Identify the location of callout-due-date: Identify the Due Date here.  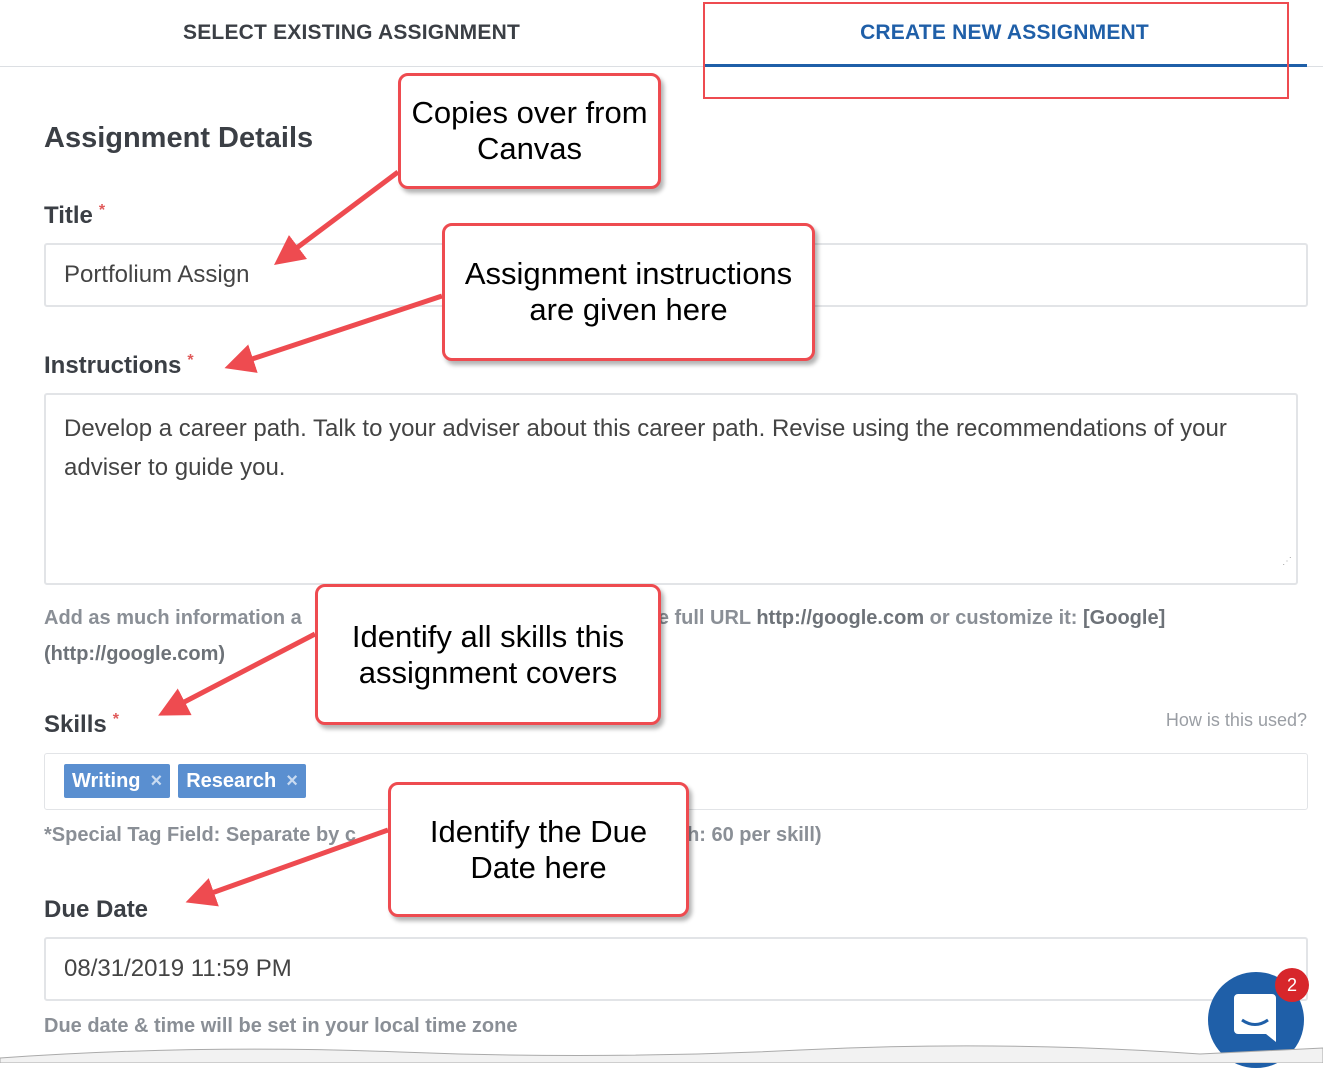
(538, 849).